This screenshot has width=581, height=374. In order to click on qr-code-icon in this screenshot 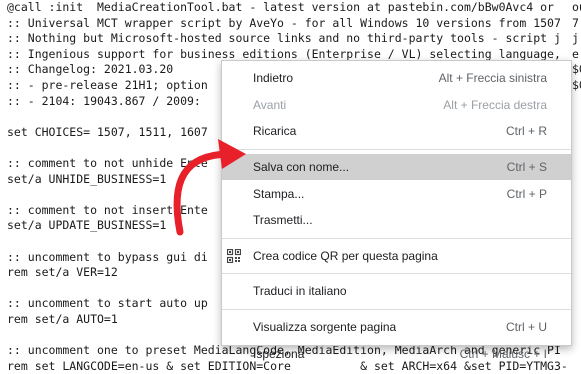, I will do `click(234, 255)`.